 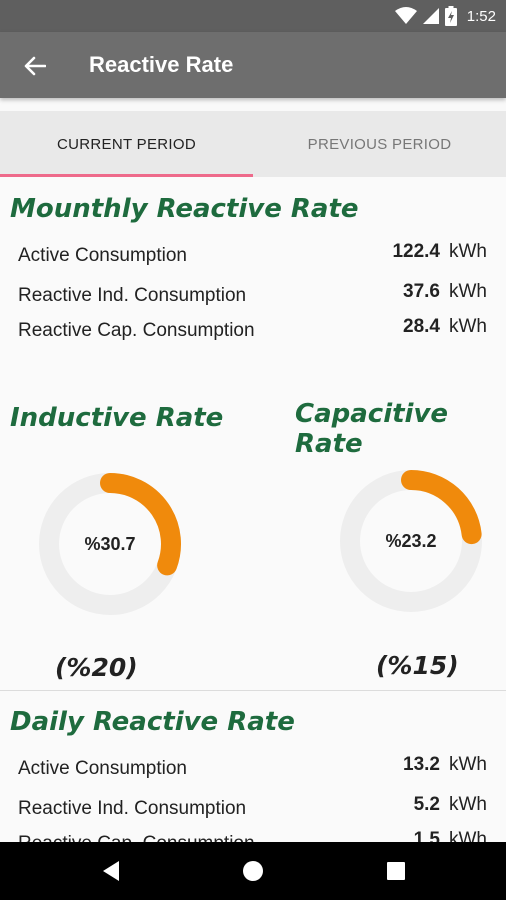 I want to click on period-tabs: CURRENT PERIOD PREVIOUS PERIOD, so click(x=253, y=144).